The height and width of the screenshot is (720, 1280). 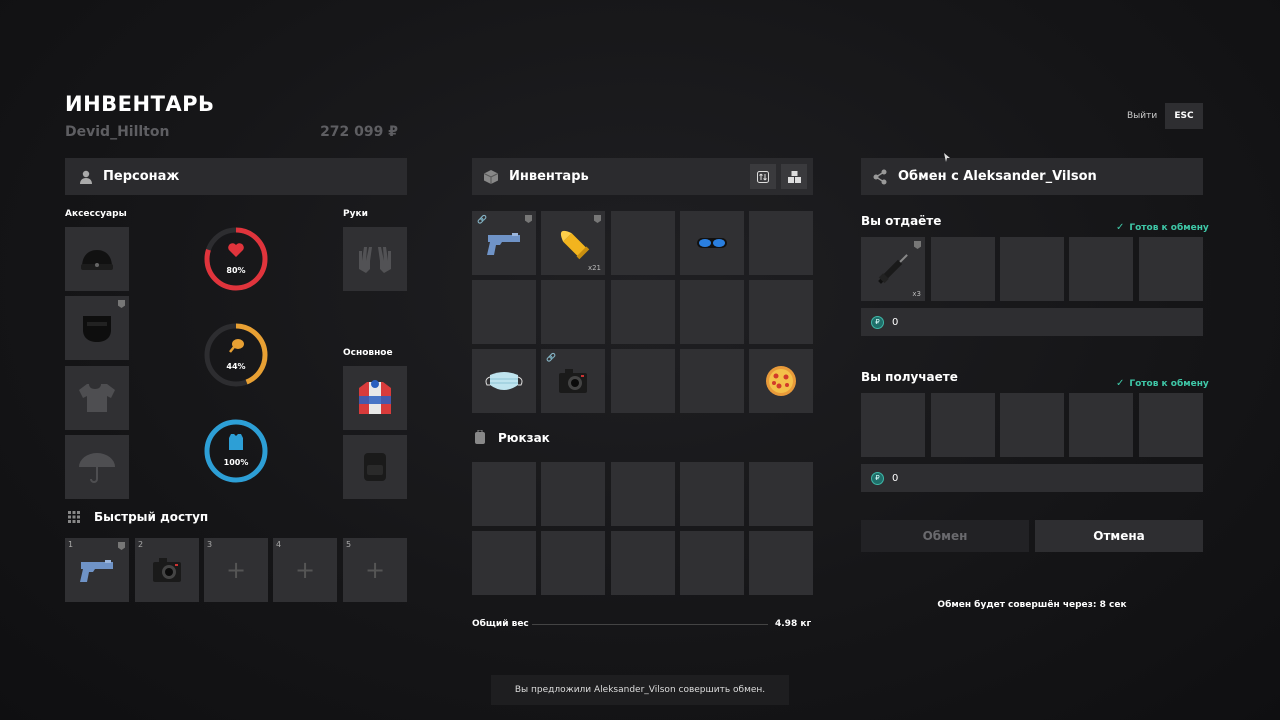 What do you see at coordinates (141, 544) in the screenshot?
I see `slot-number: 2` at bounding box center [141, 544].